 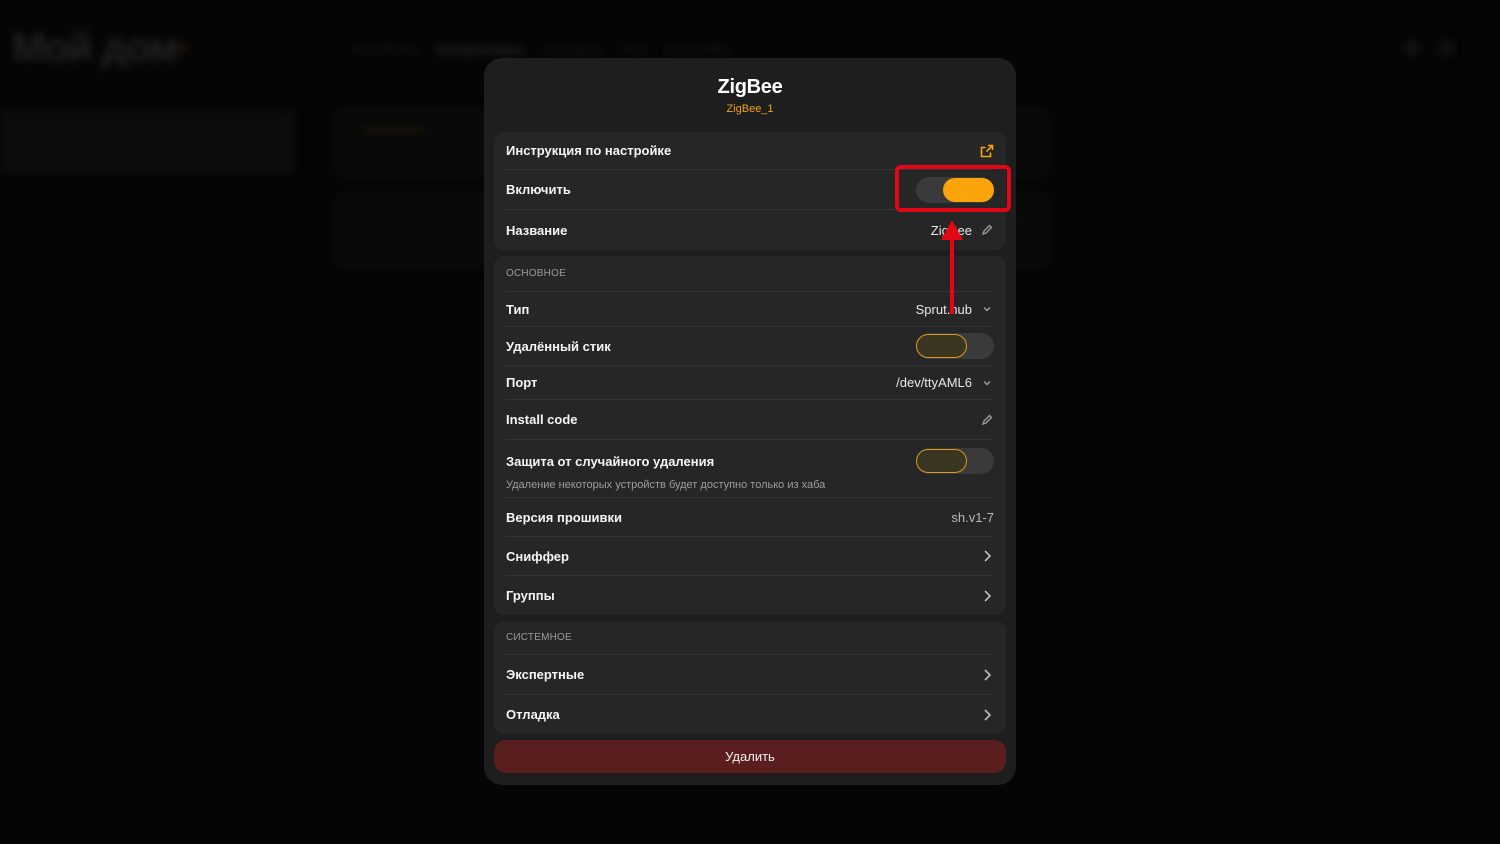 I want to click on install-code-label: Install code, so click(x=542, y=419).